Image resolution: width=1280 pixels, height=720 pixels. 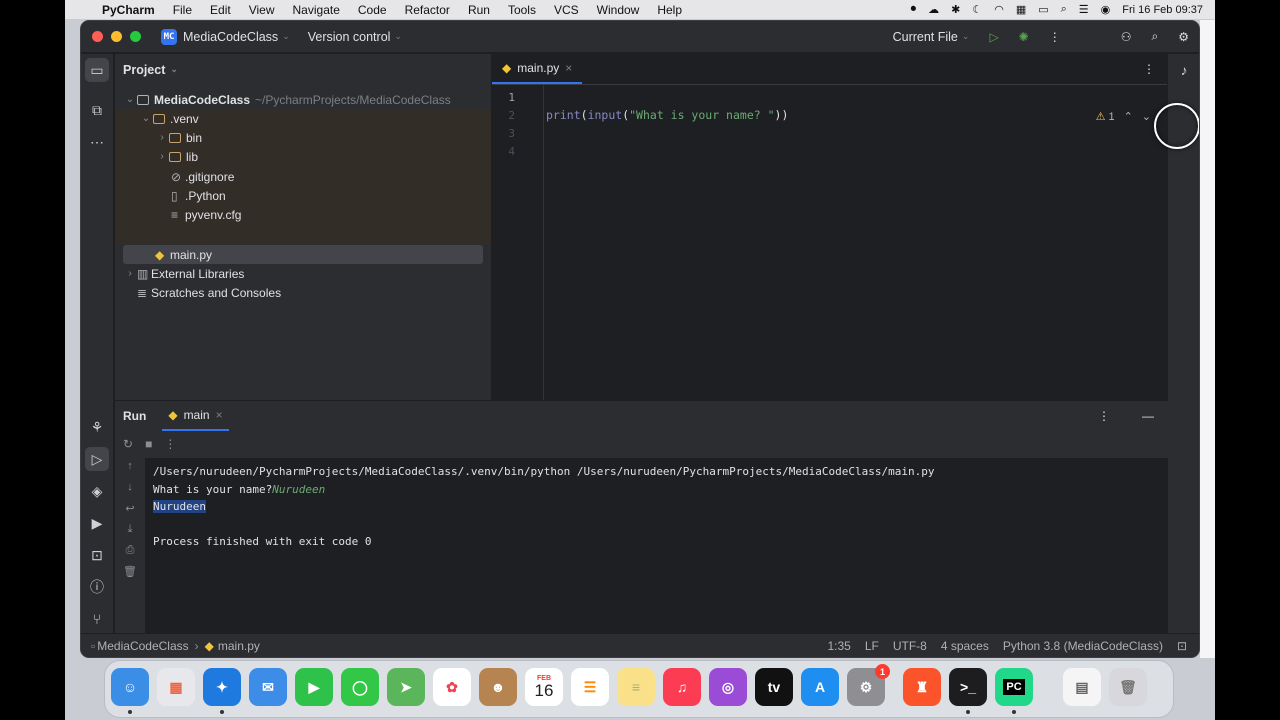 What do you see at coordinates (1106, 9) in the screenshot?
I see `siri-icon: ◉` at bounding box center [1106, 9].